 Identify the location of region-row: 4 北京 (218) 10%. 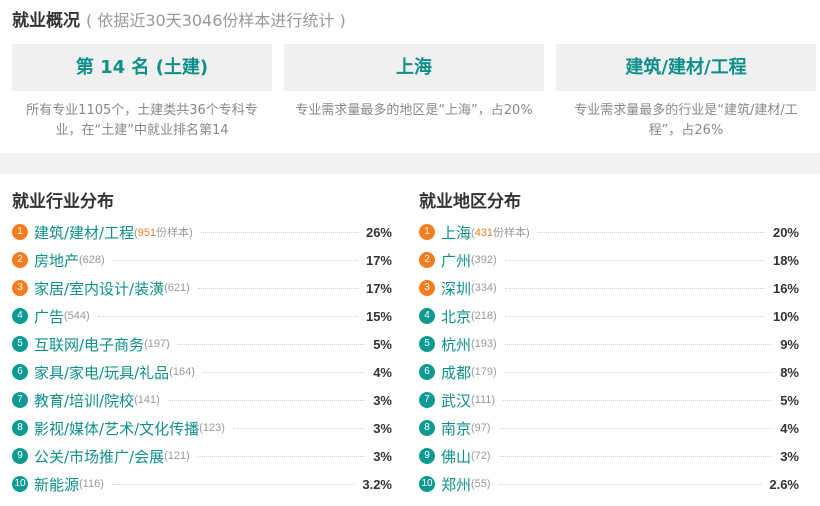
(609, 316).